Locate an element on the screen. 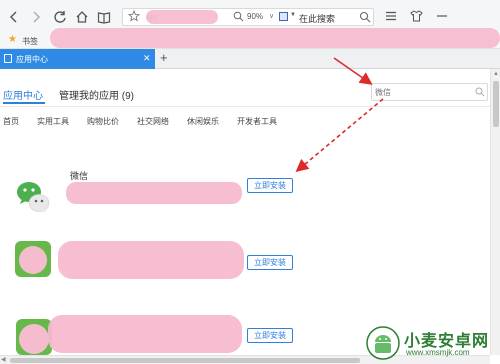  back-icon is located at coordinates (13, 17).